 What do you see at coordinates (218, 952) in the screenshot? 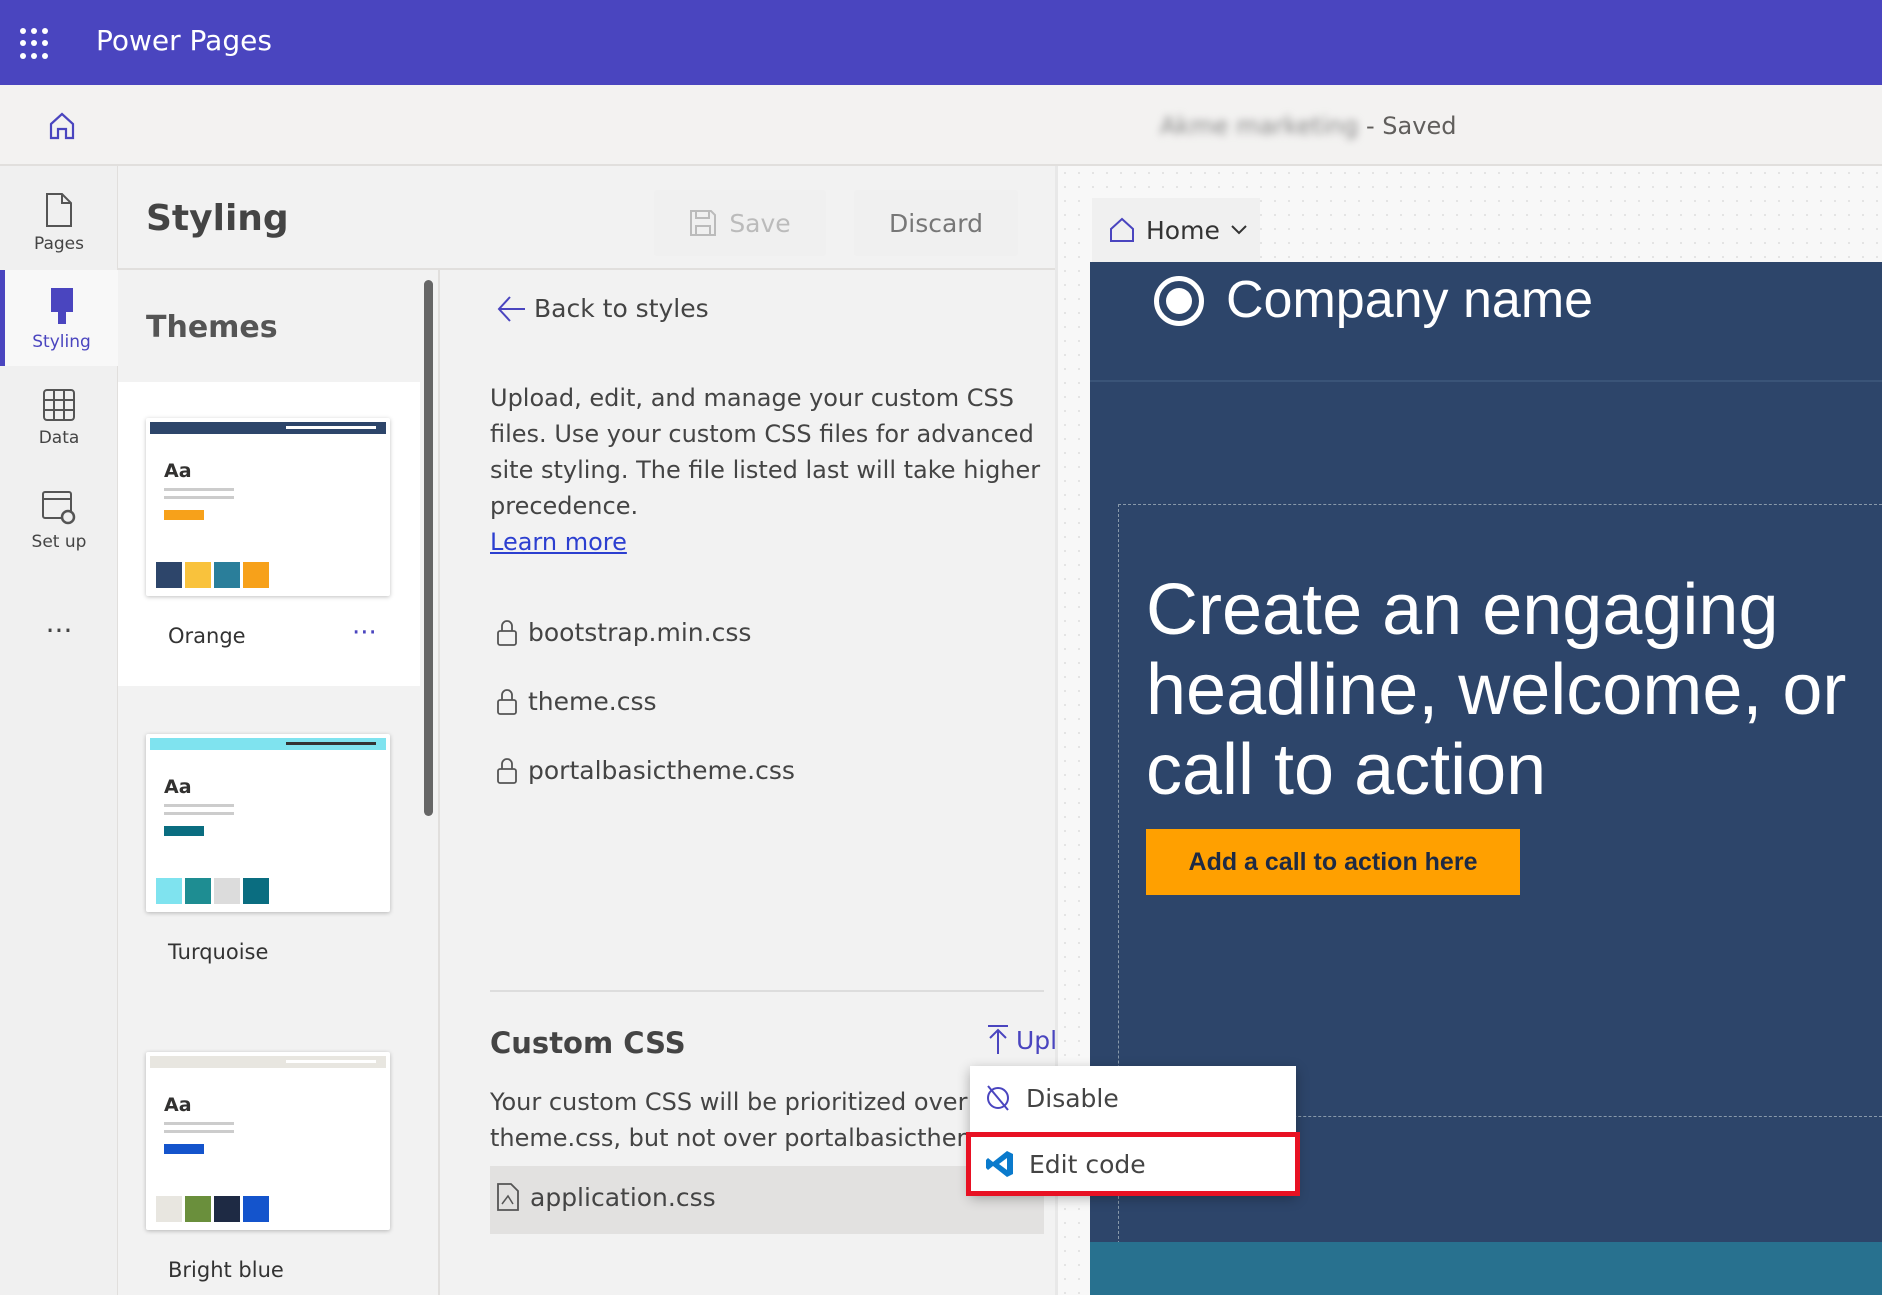
I see `theme-name: Turquoise` at bounding box center [218, 952].